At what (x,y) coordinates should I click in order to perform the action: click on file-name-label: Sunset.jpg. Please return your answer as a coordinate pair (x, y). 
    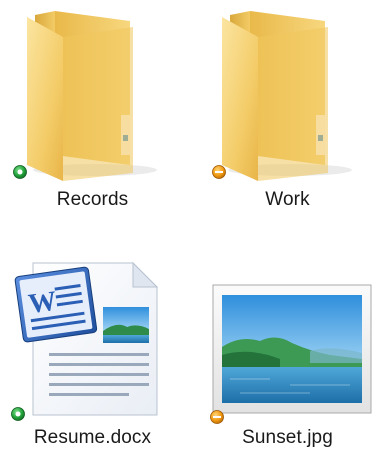
    Looking at the image, I should click on (287, 437).